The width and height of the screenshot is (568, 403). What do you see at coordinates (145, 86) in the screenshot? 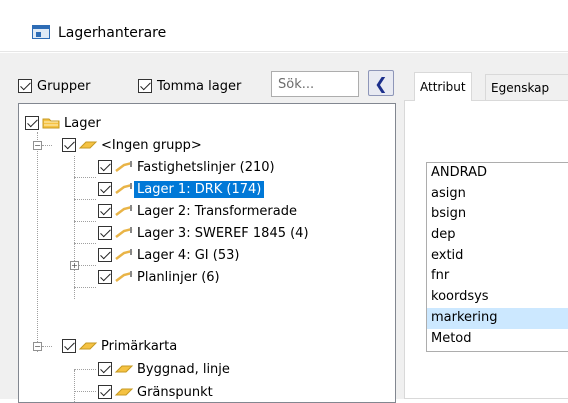
I see `tomma-lager-checkbox` at bounding box center [145, 86].